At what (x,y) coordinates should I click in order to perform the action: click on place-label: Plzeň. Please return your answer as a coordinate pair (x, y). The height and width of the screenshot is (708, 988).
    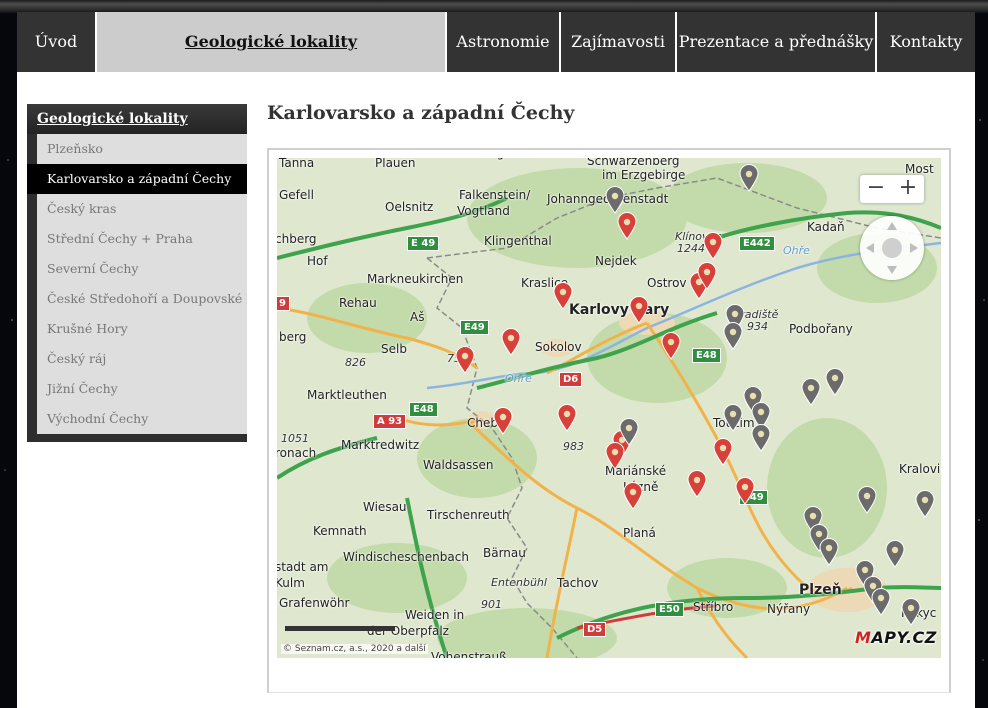
    Looking at the image, I should click on (820, 590).